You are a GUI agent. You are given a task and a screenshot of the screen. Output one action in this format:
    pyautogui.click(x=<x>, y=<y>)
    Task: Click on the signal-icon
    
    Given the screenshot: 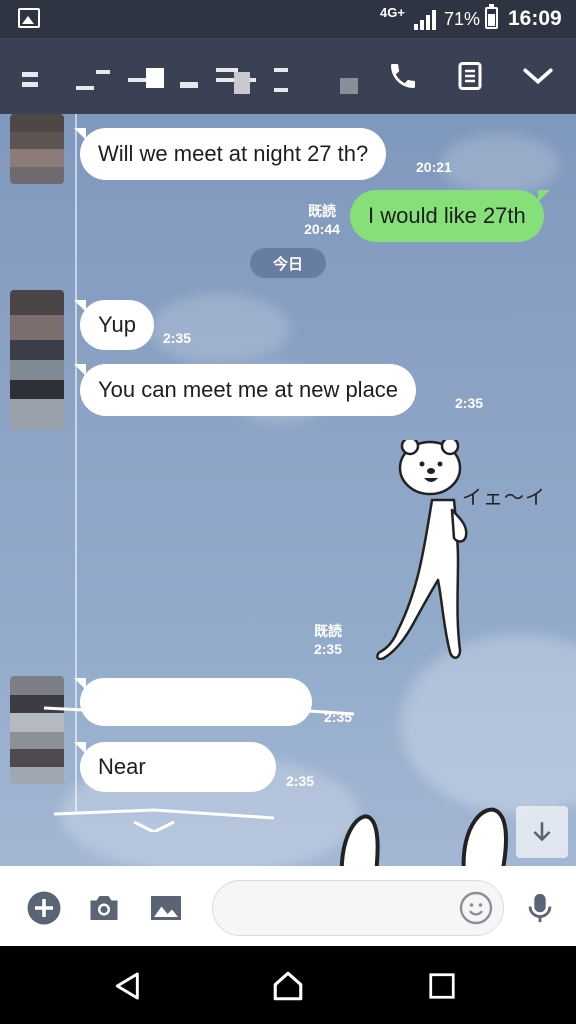 What is the action you would take?
    pyautogui.click(x=425, y=20)
    